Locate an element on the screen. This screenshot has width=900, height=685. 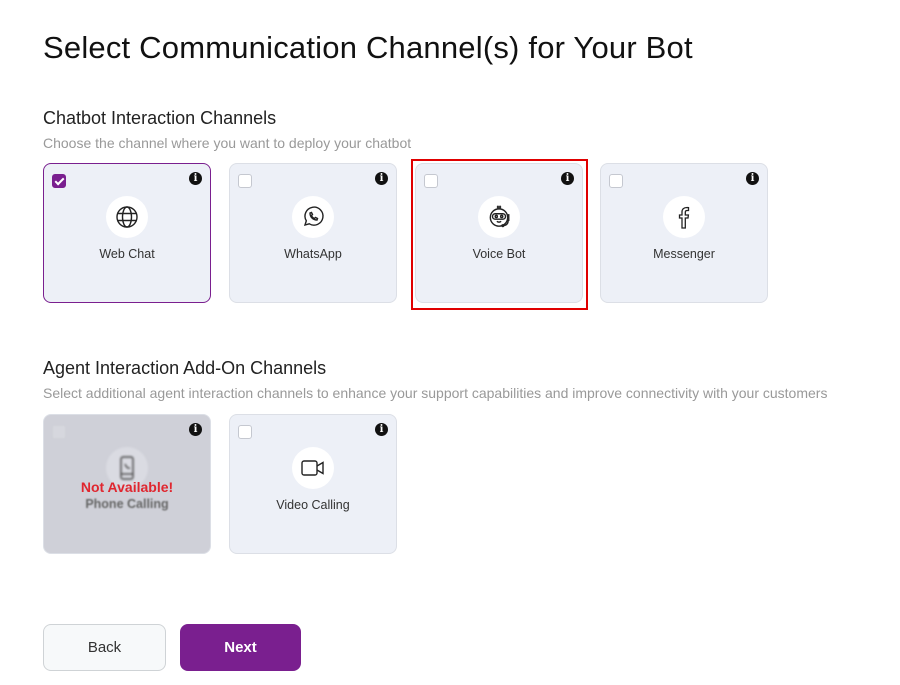
channel-card-video-calling: i Video Calling is located at coordinates (313, 484).